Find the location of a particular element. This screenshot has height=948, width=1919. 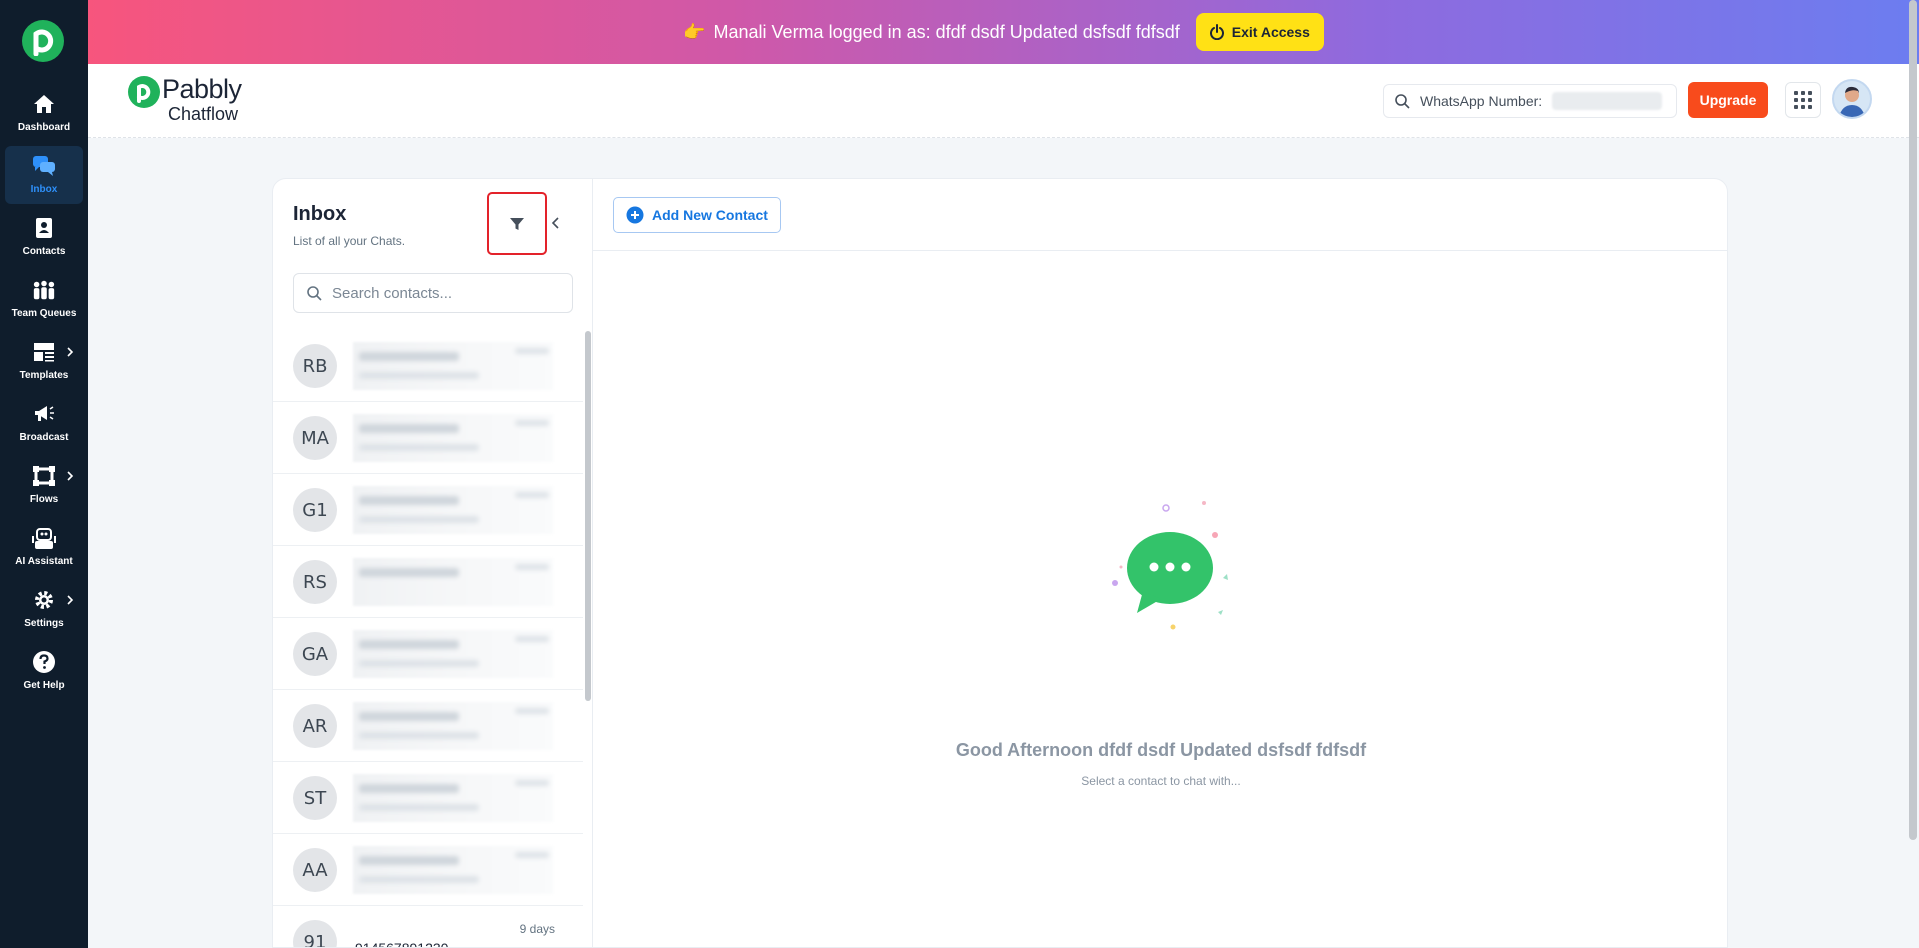

sidebar-item-label: Get Help is located at coordinates (44, 685).